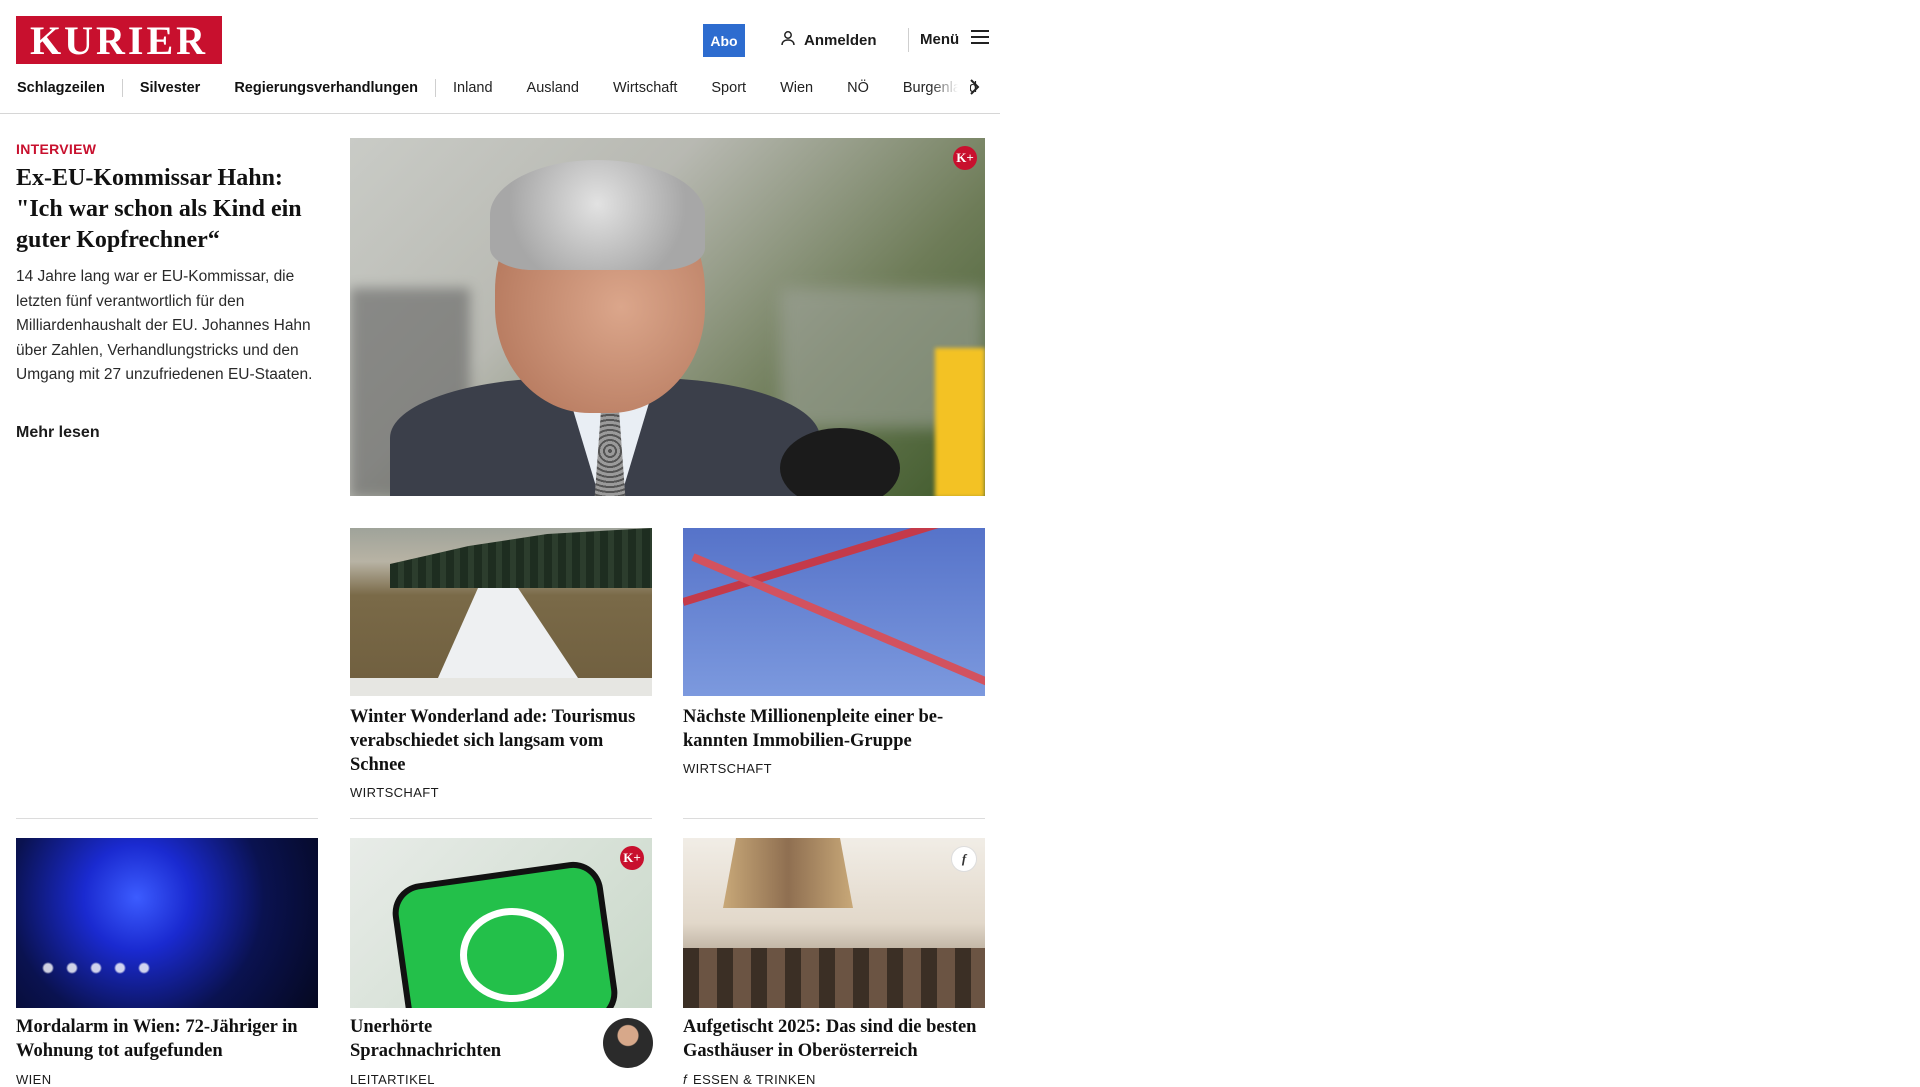 This screenshot has height=1087, width=1920. What do you see at coordinates (728, 88) in the screenshot?
I see `nav-item-sport: Sport` at bounding box center [728, 88].